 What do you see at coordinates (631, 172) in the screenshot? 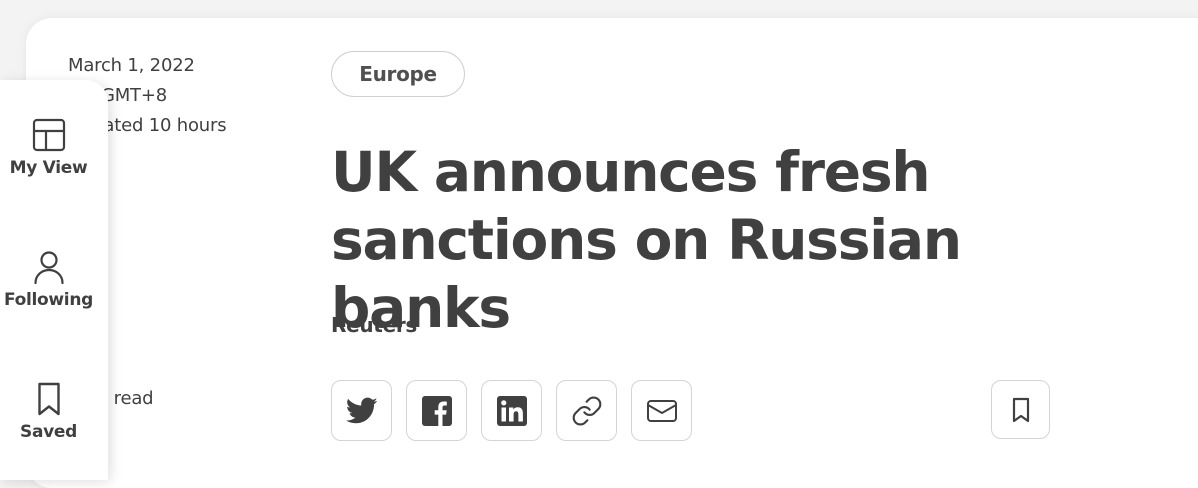
I see `headline-line-1: UK announces fresh` at bounding box center [631, 172].